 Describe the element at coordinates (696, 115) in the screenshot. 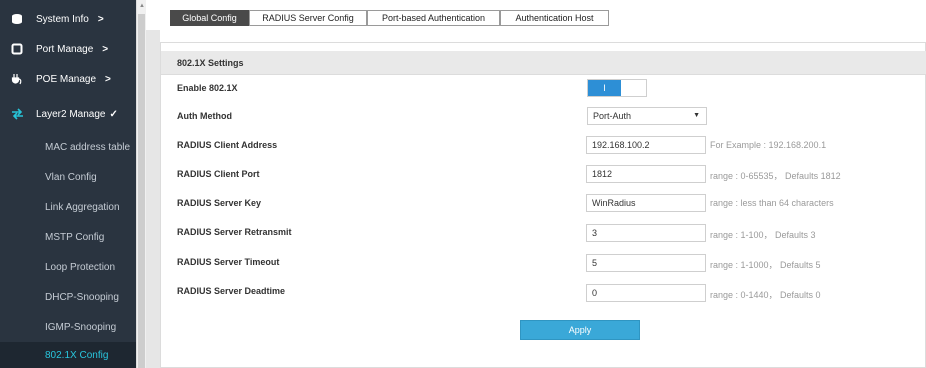

I see `caret-down-icon: ▼` at that location.